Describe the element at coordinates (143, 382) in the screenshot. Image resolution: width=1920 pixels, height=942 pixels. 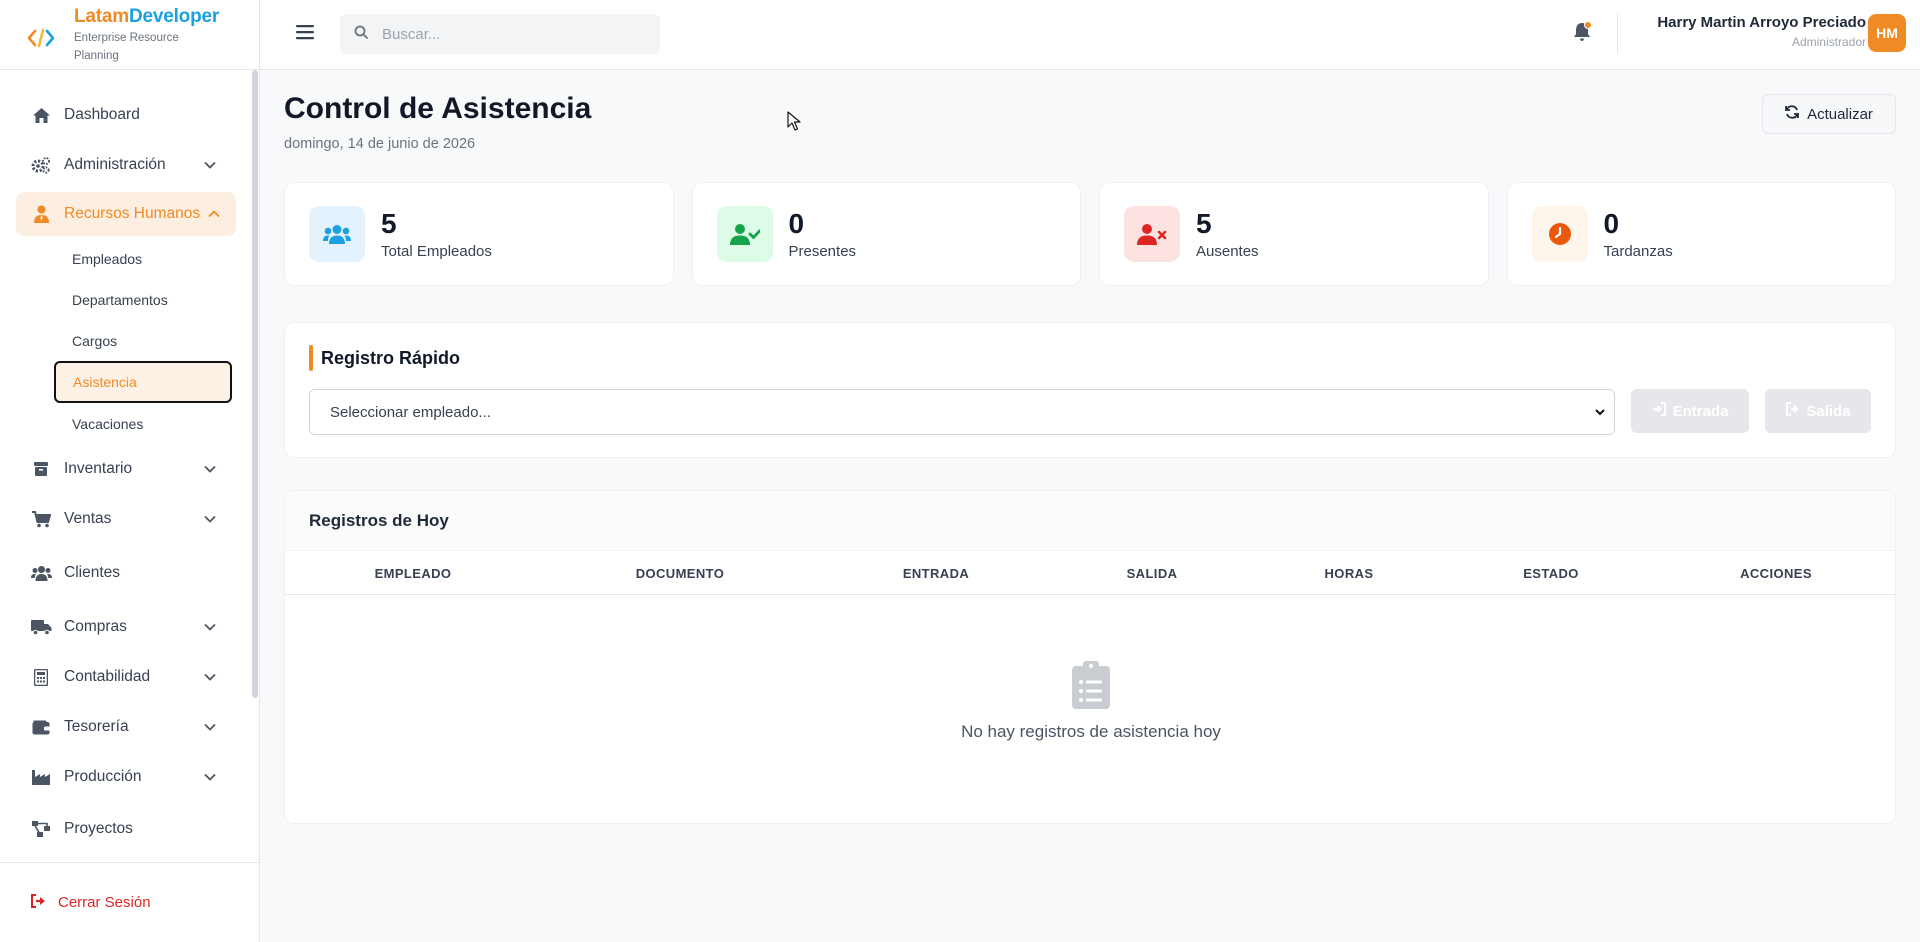
I see `sidebar-subitem-asistencia: Asistencia` at that location.